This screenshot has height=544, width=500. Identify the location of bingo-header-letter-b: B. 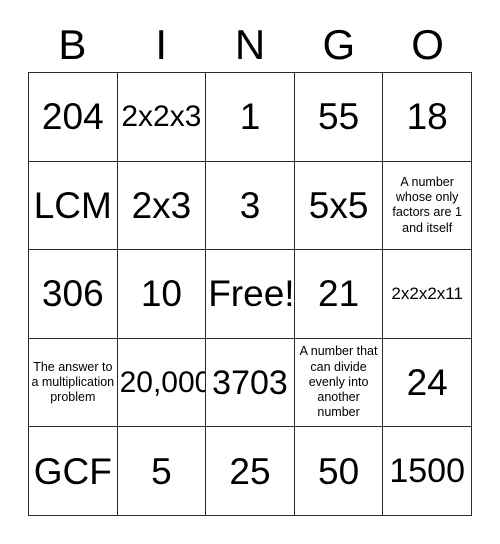
(72, 44).